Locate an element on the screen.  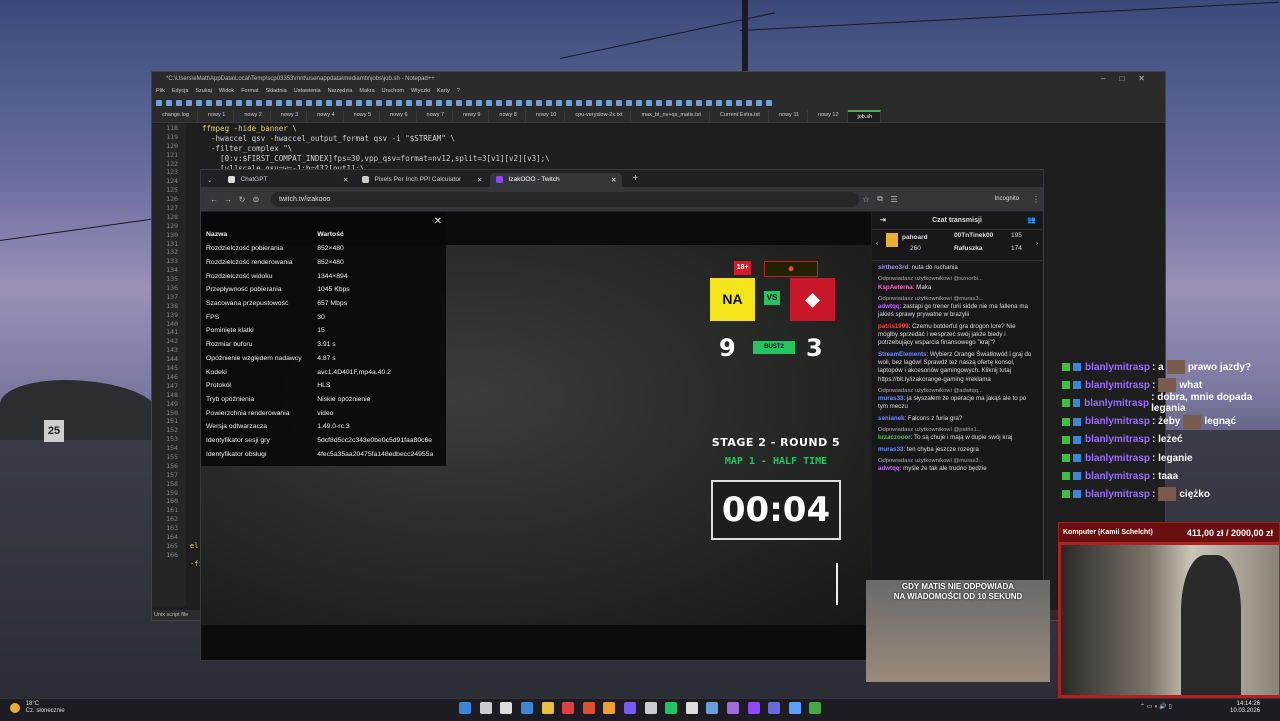
incognito-badge: Incognito is located at coordinates (1007, 199).